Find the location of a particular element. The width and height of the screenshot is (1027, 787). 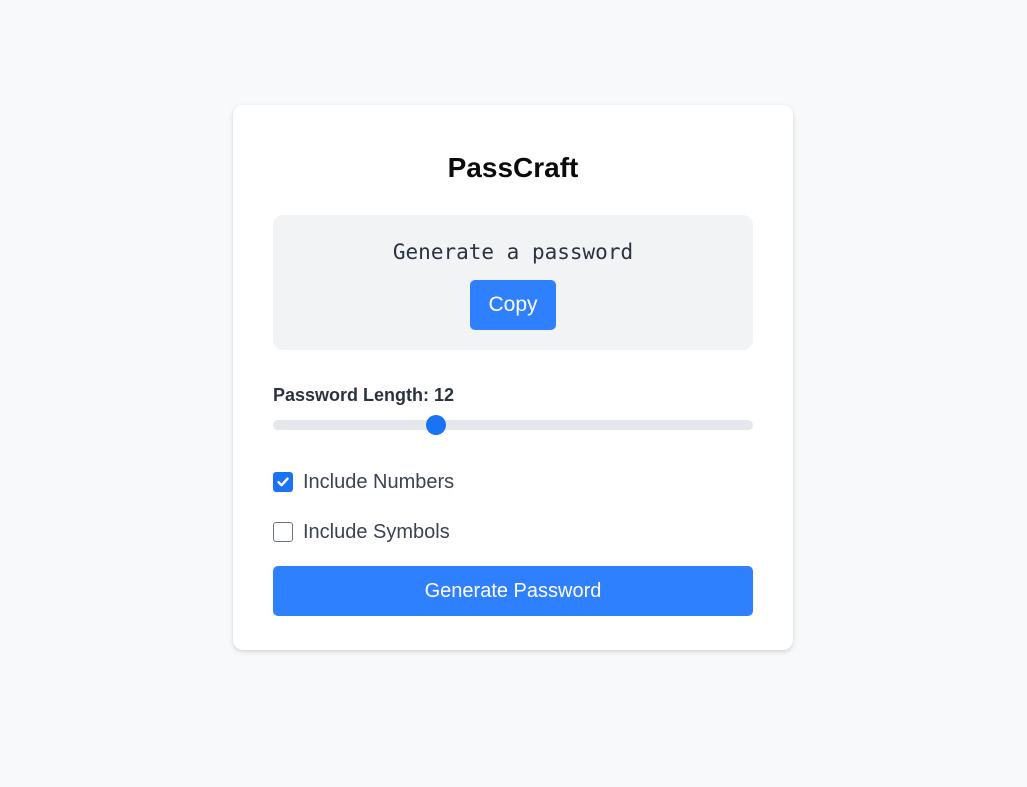

include-numbers-checkbox is located at coordinates (283, 482).